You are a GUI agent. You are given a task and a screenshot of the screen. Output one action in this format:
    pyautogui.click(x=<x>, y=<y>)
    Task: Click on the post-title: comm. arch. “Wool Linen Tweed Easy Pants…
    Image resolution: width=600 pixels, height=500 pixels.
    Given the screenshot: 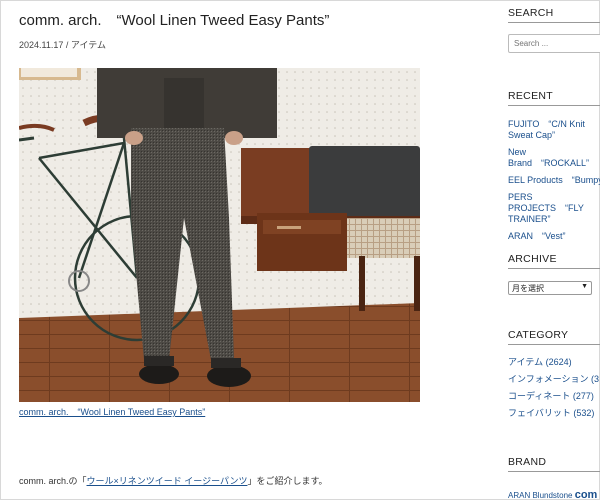 What is the action you would take?
    pyautogui.click(x=174, y=20)
    